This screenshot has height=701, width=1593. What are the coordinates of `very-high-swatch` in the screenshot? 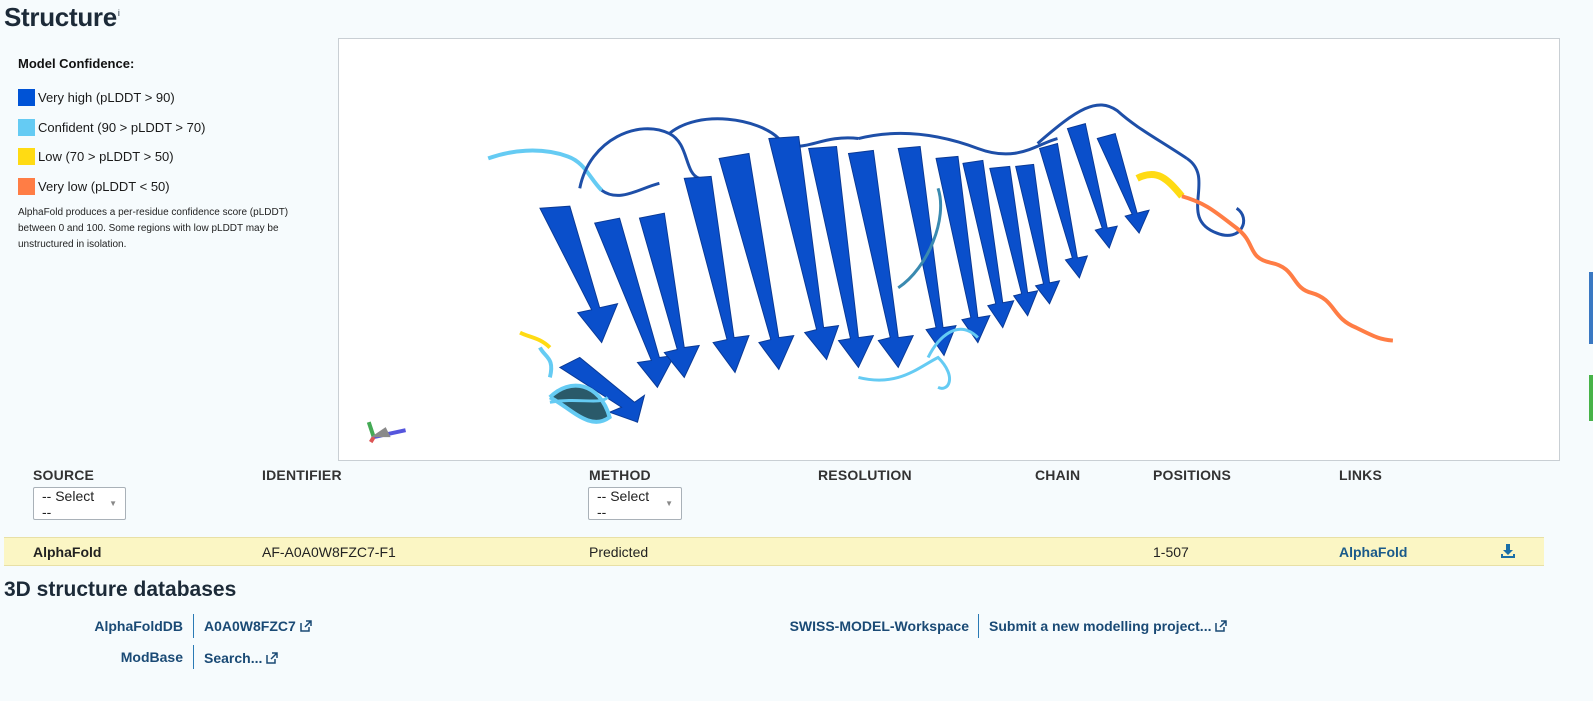 It's located at (26, 98).